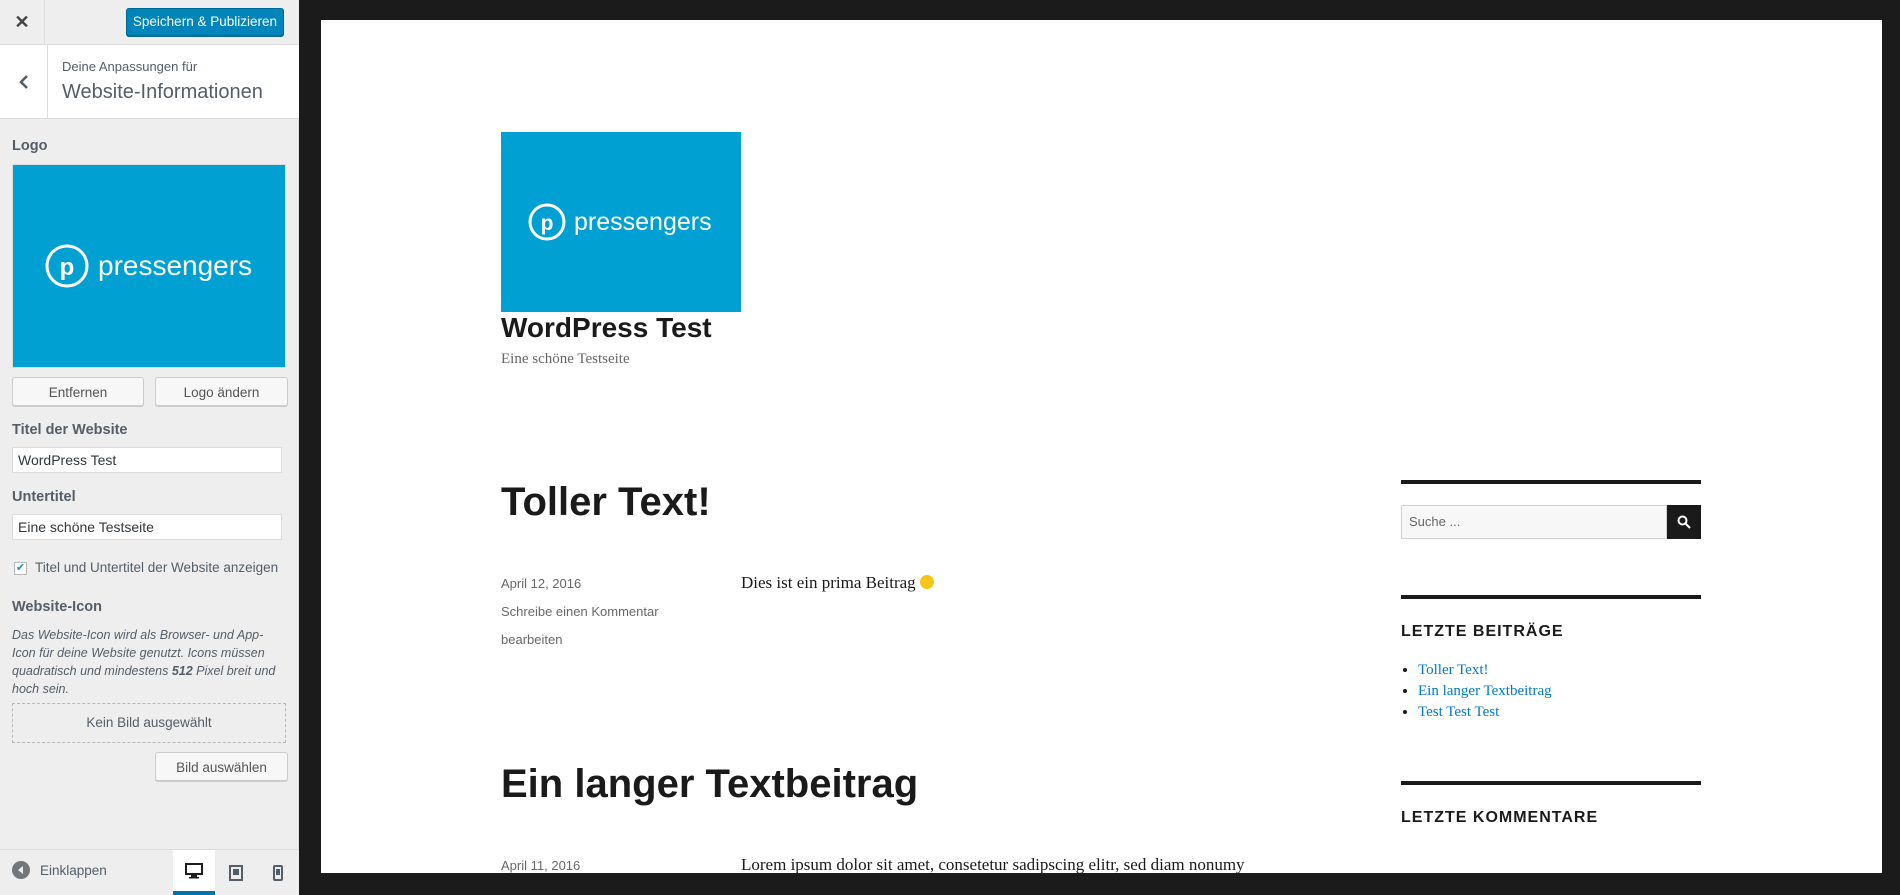 This screenshot has width=1900, height=895. I want to click on sidebar-header: ✕ Speichern & Publizieren, so click(149, 22).